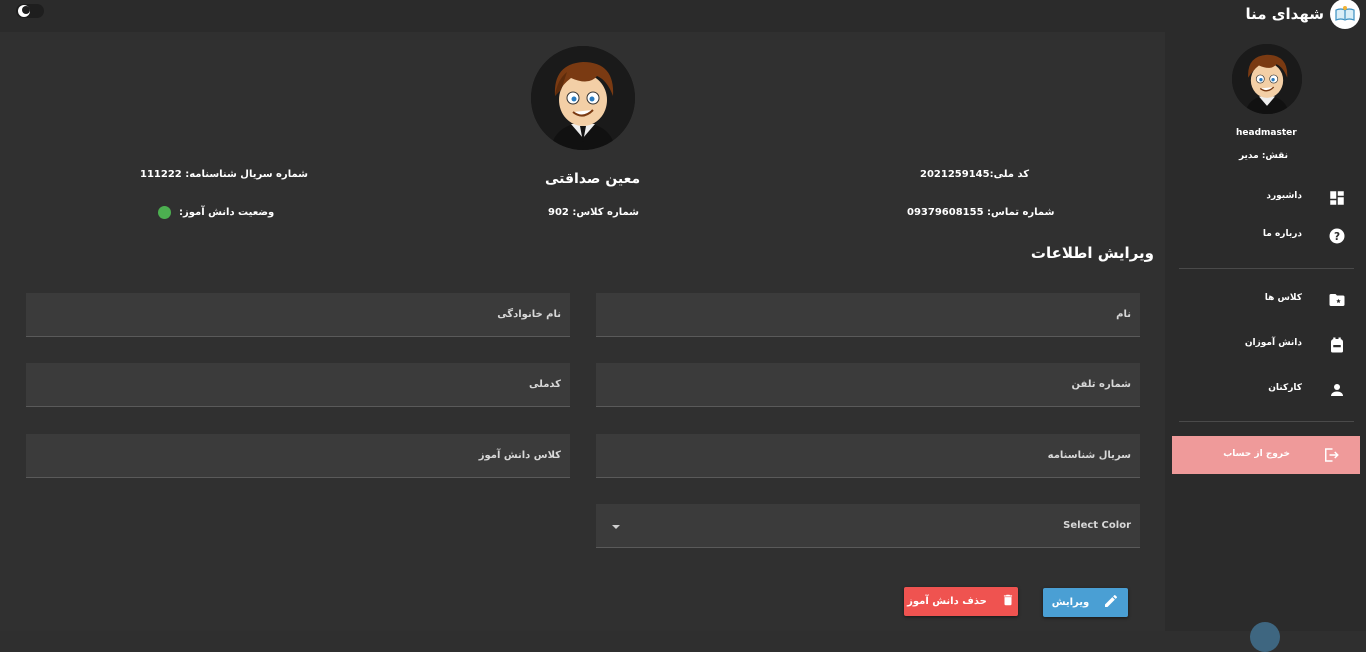 The height and width of the screenshot is (652, 1366). I want to click on id-serial-placeholder: سریال شناسنامه, so click(1089, 455).